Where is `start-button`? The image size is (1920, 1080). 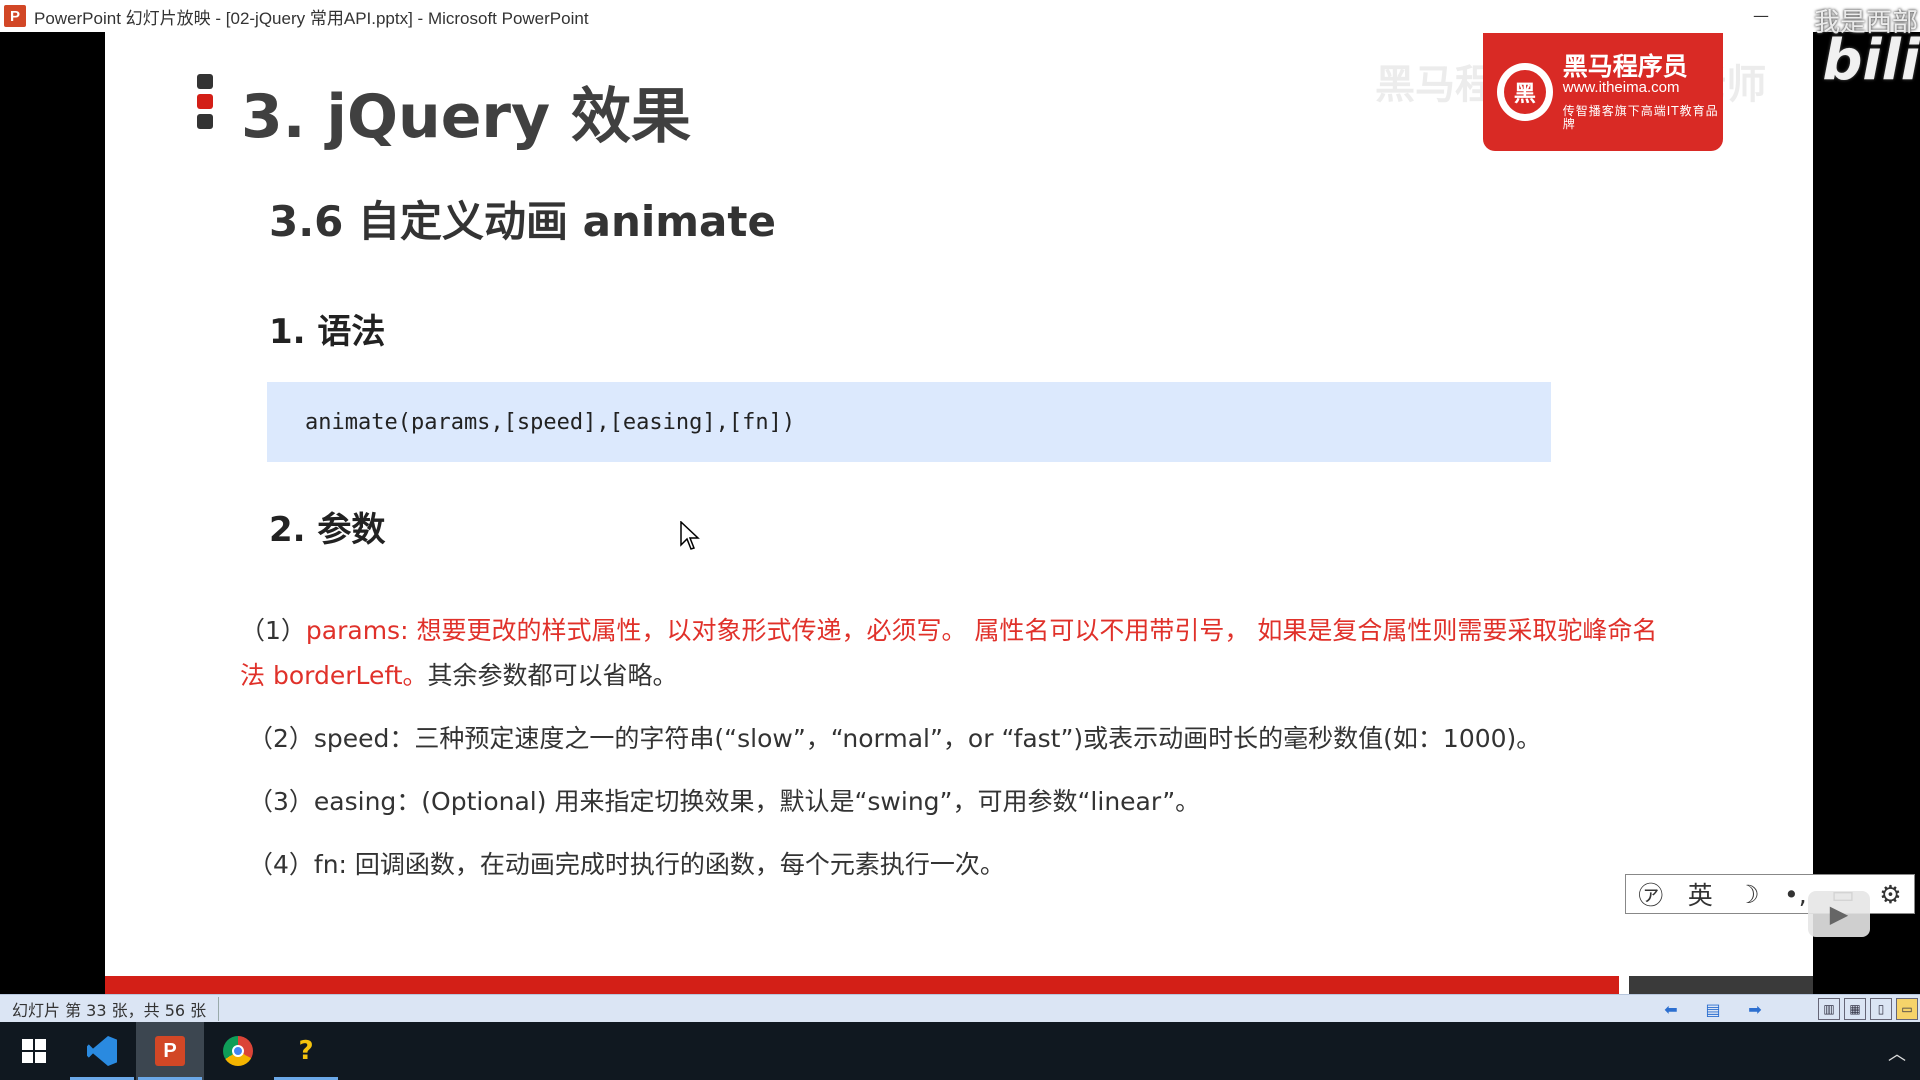
start-button is located at coordinates (34, 1051).